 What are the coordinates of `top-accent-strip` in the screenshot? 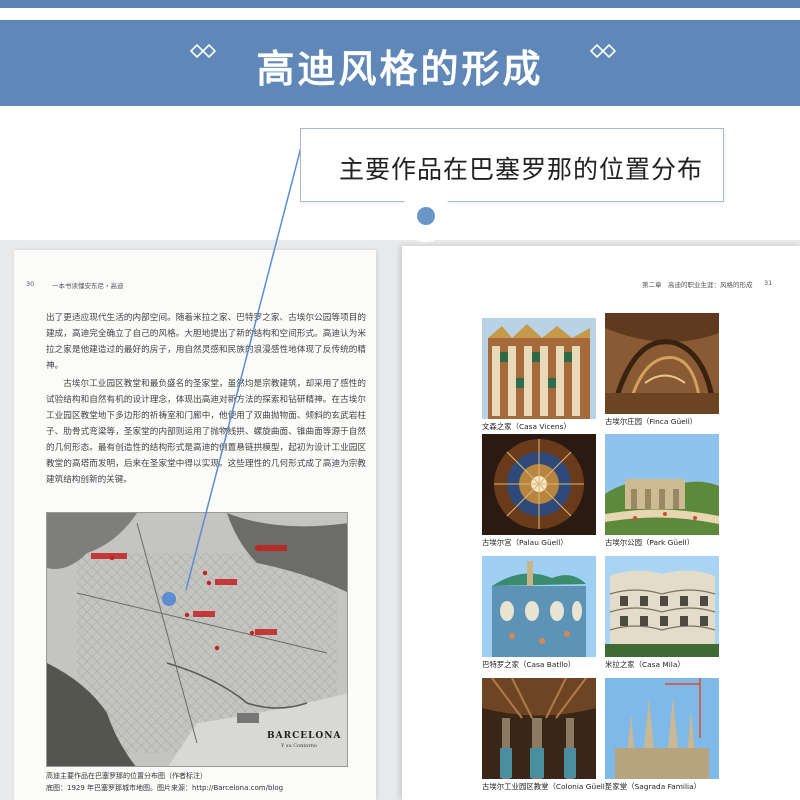 It's located at (400, 4).